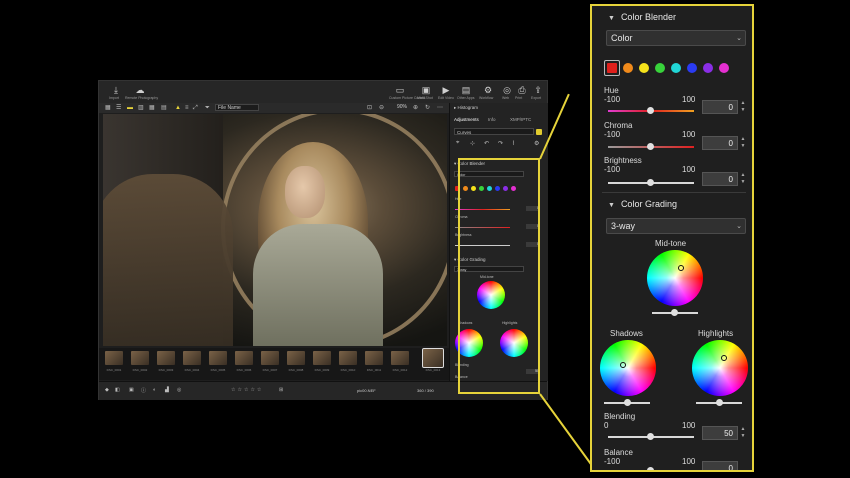 Image resolution: width=850 pixels, height=478 pixels. What do you see at coordinates (719, 402) in the screenshot?
I see `highlights-slider-handle` at bounding box center [719, 402].